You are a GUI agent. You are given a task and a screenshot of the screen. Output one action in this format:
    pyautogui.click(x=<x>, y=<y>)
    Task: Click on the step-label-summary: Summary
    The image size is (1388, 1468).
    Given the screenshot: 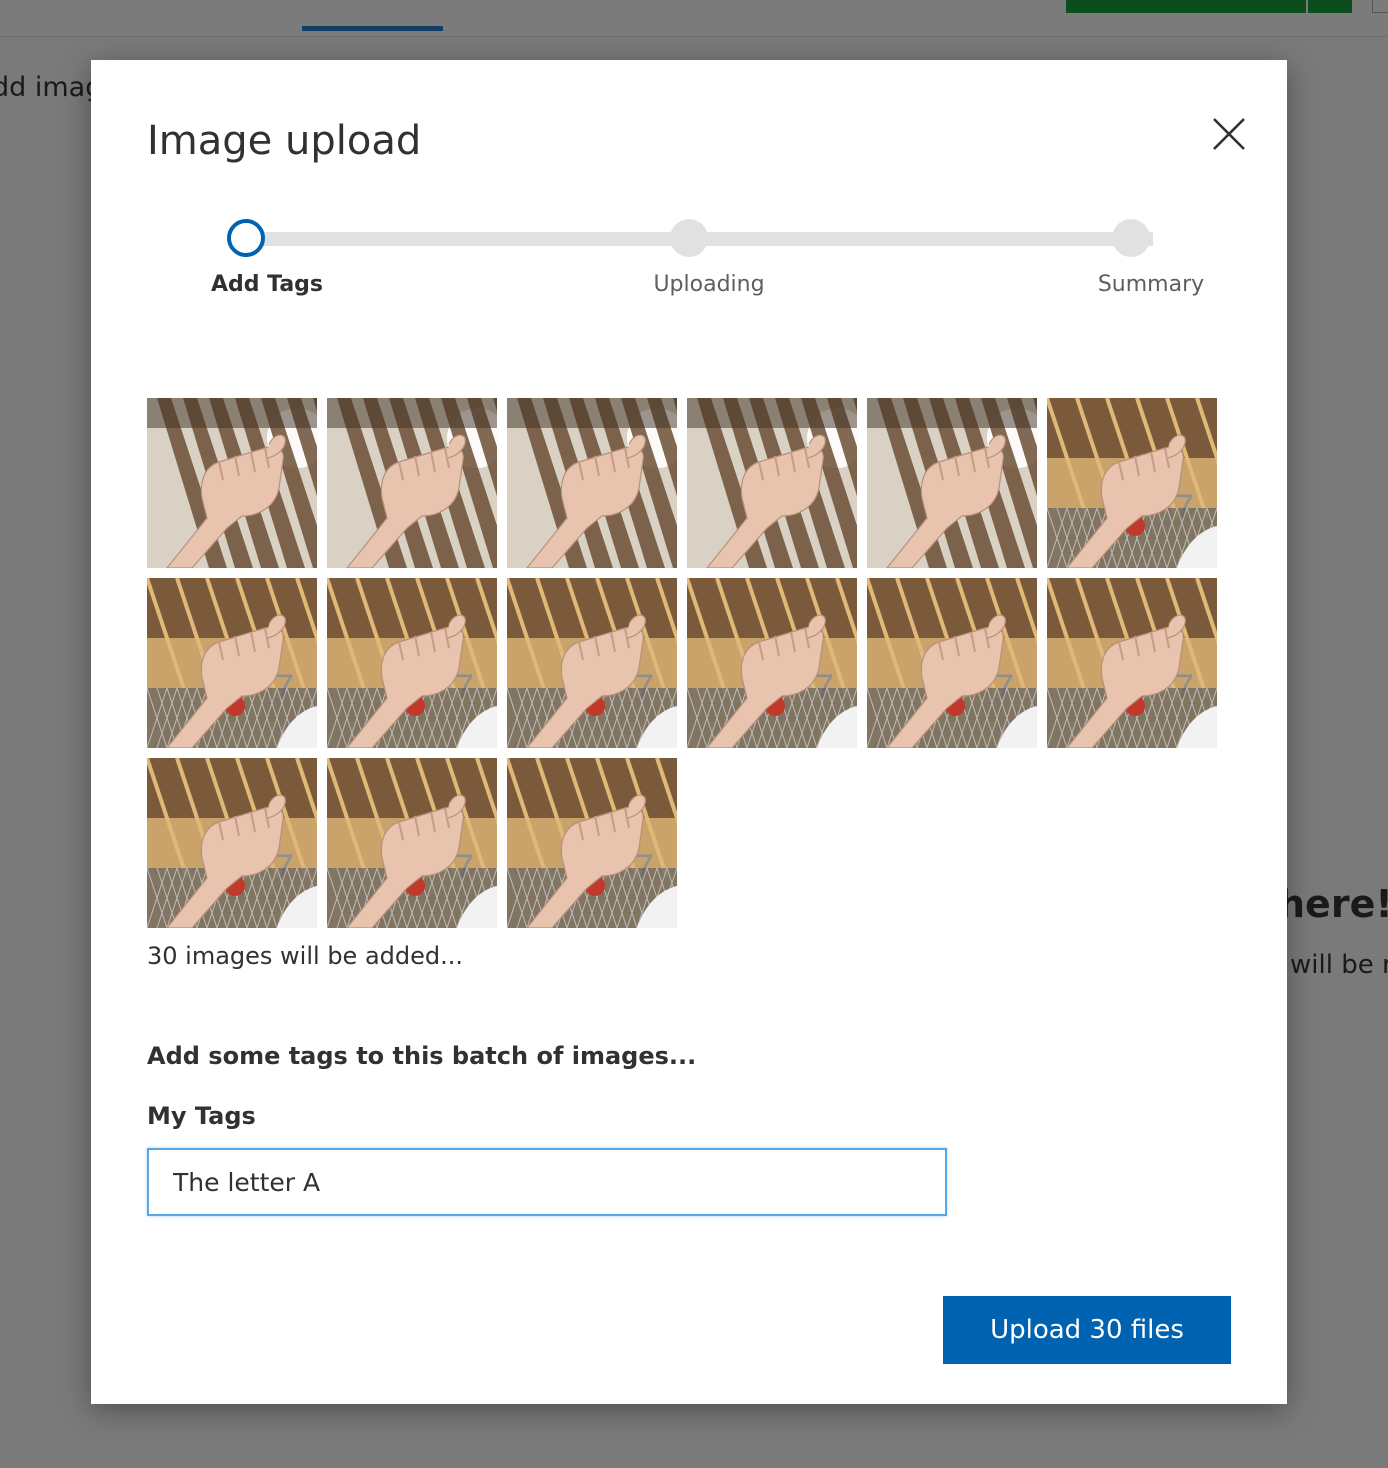 What is the action you would take?
    pyautogui.click(x=1151, y=284)
    